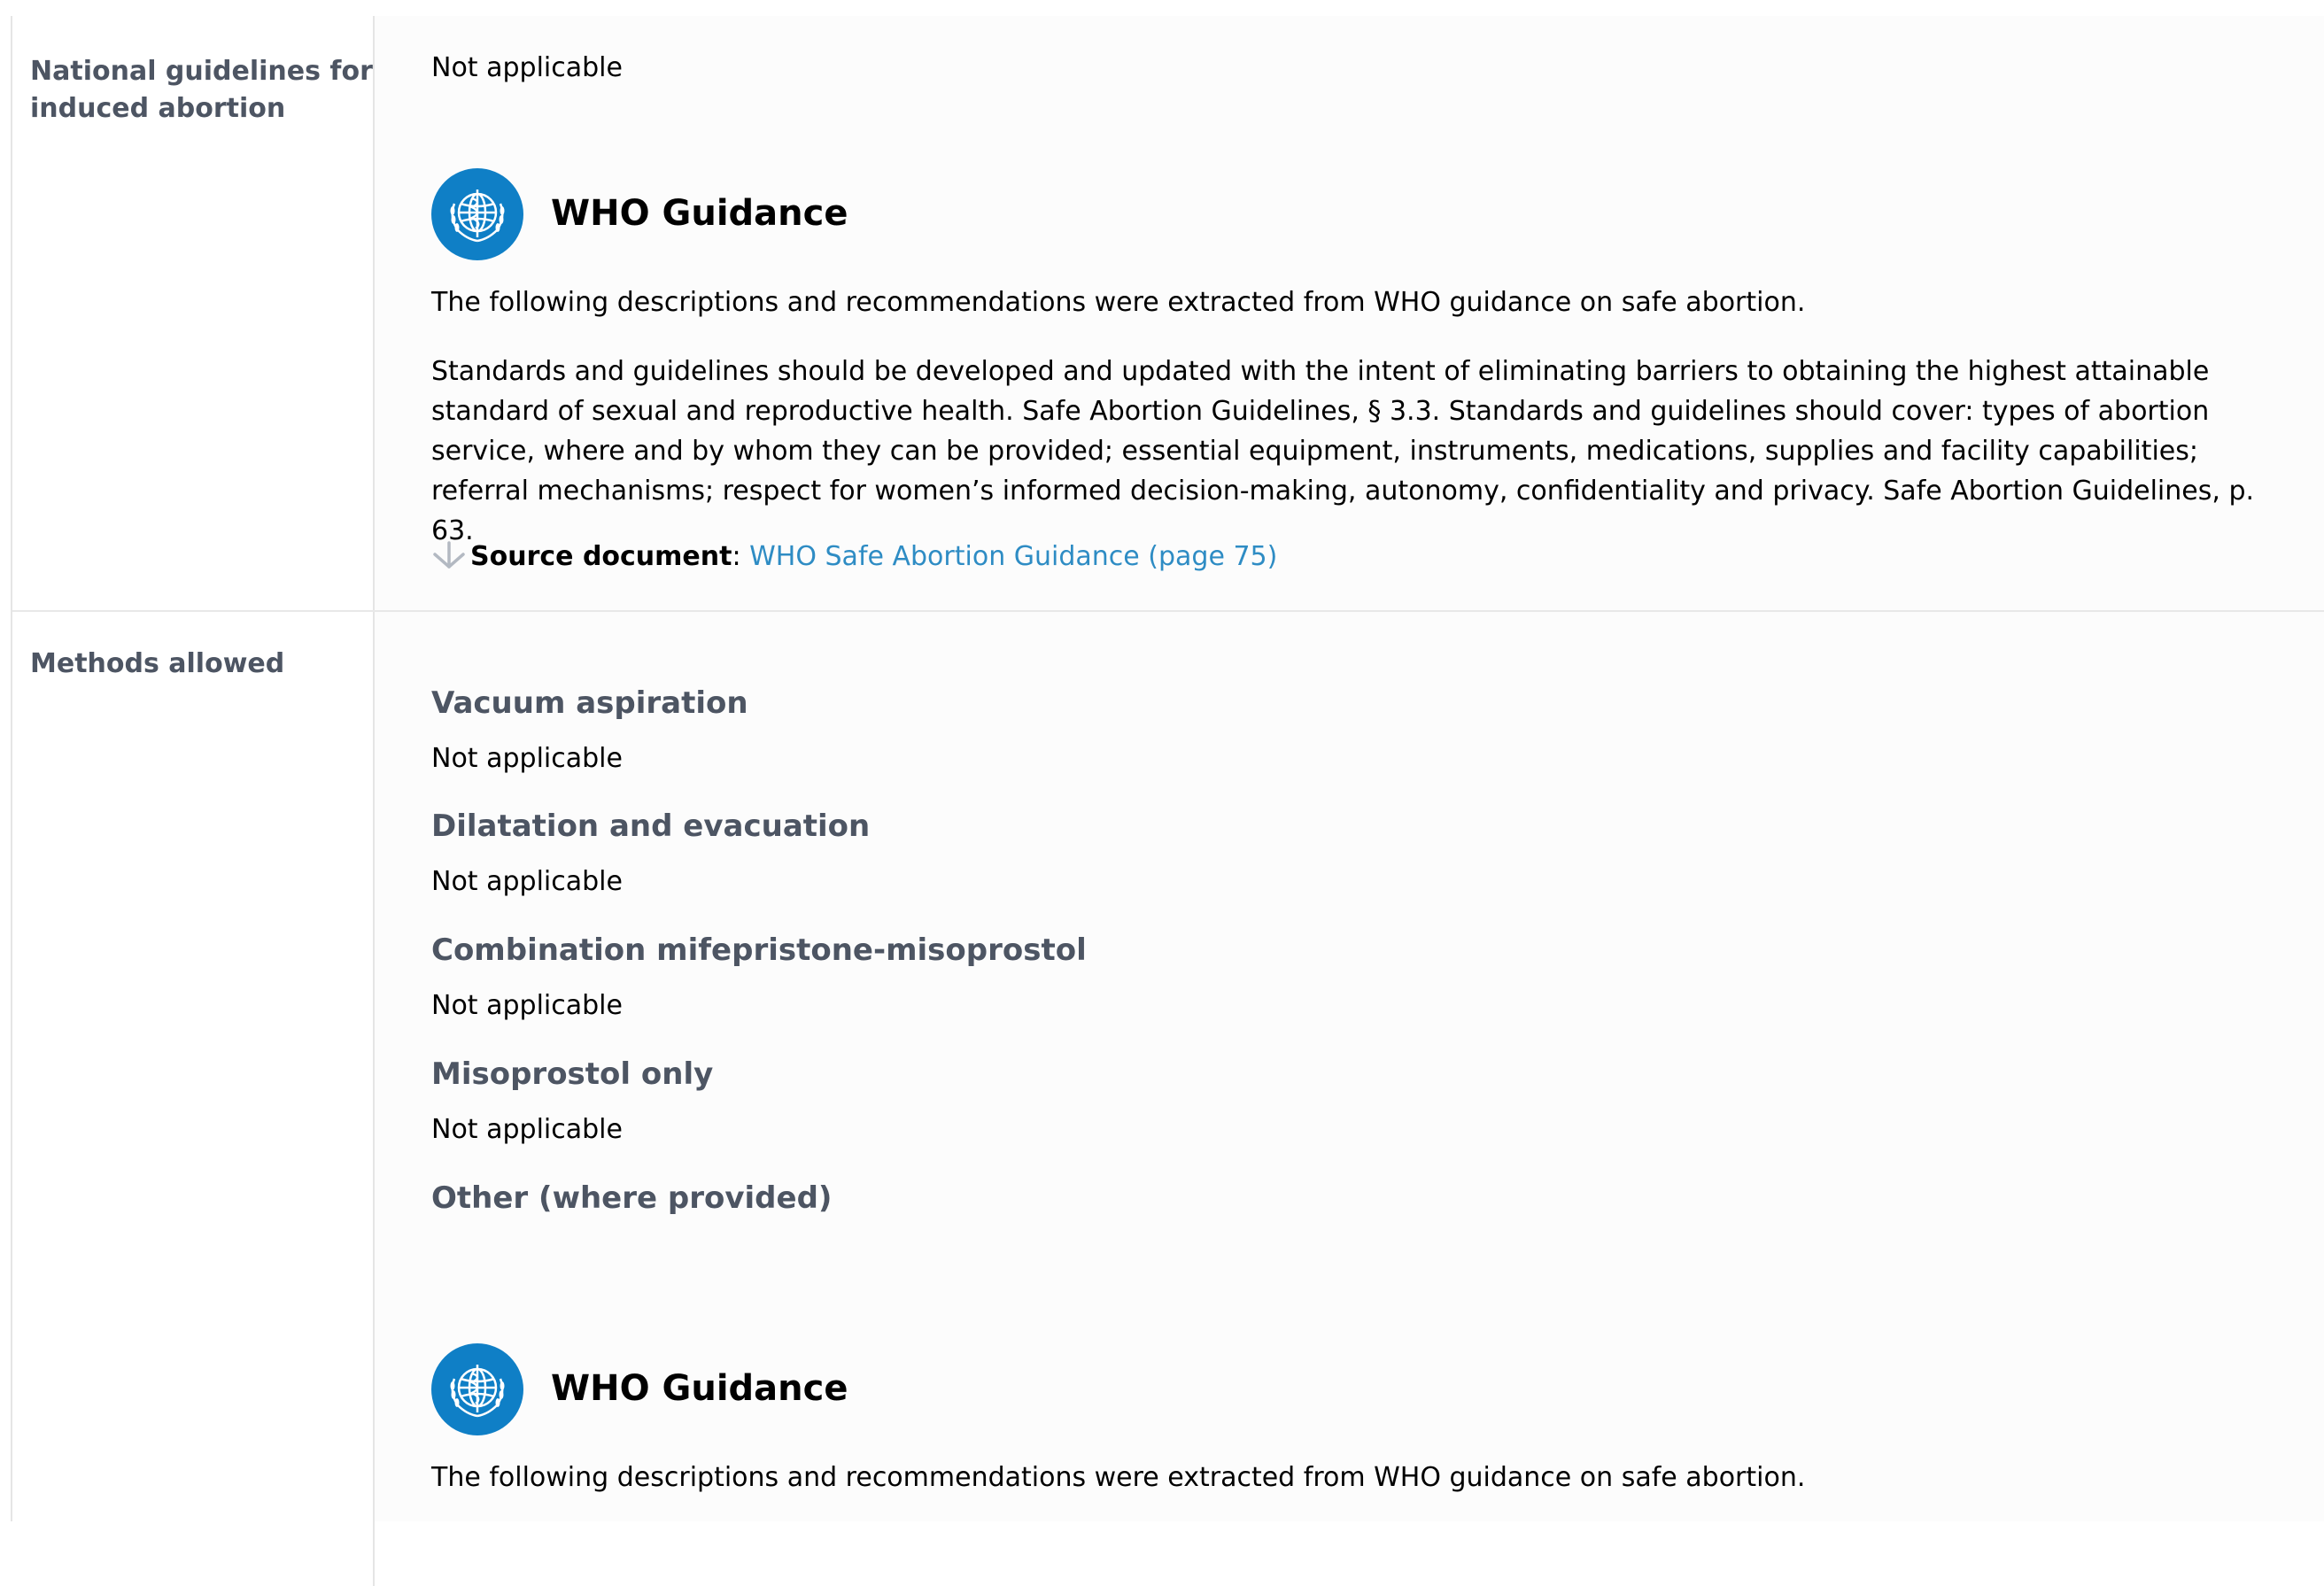  I want to click on row-label: National guidelines for induced abortion, so click(201, 90).